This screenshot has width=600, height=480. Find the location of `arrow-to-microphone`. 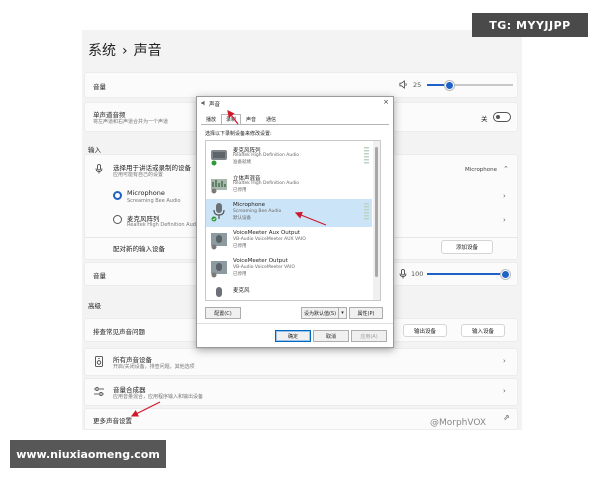

arrow-to-microphone is located at coordinates (310, 218).